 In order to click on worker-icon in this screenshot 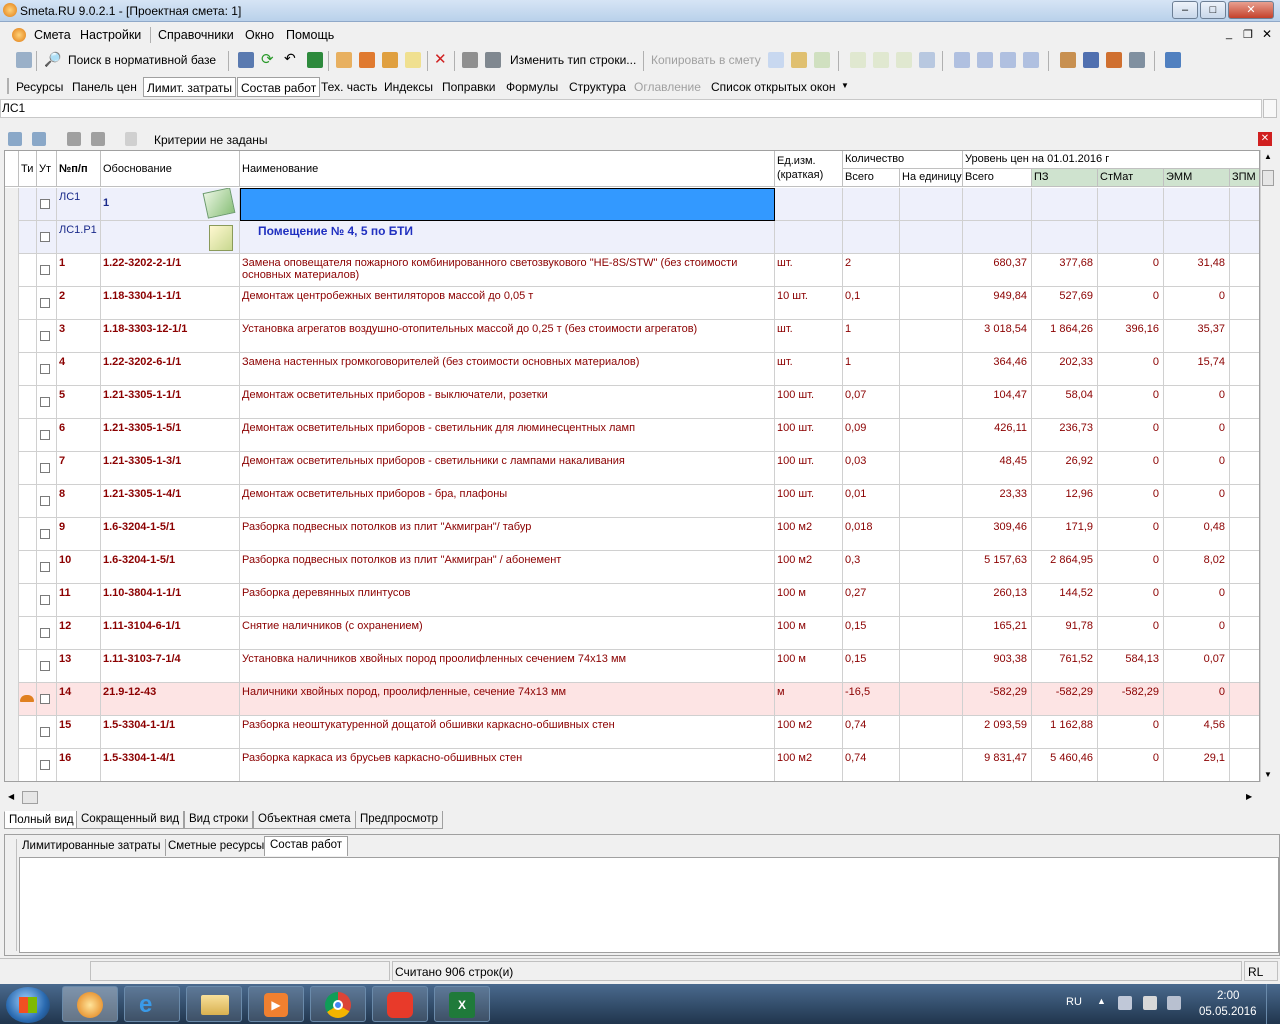, I will do `click(367, 60)`.